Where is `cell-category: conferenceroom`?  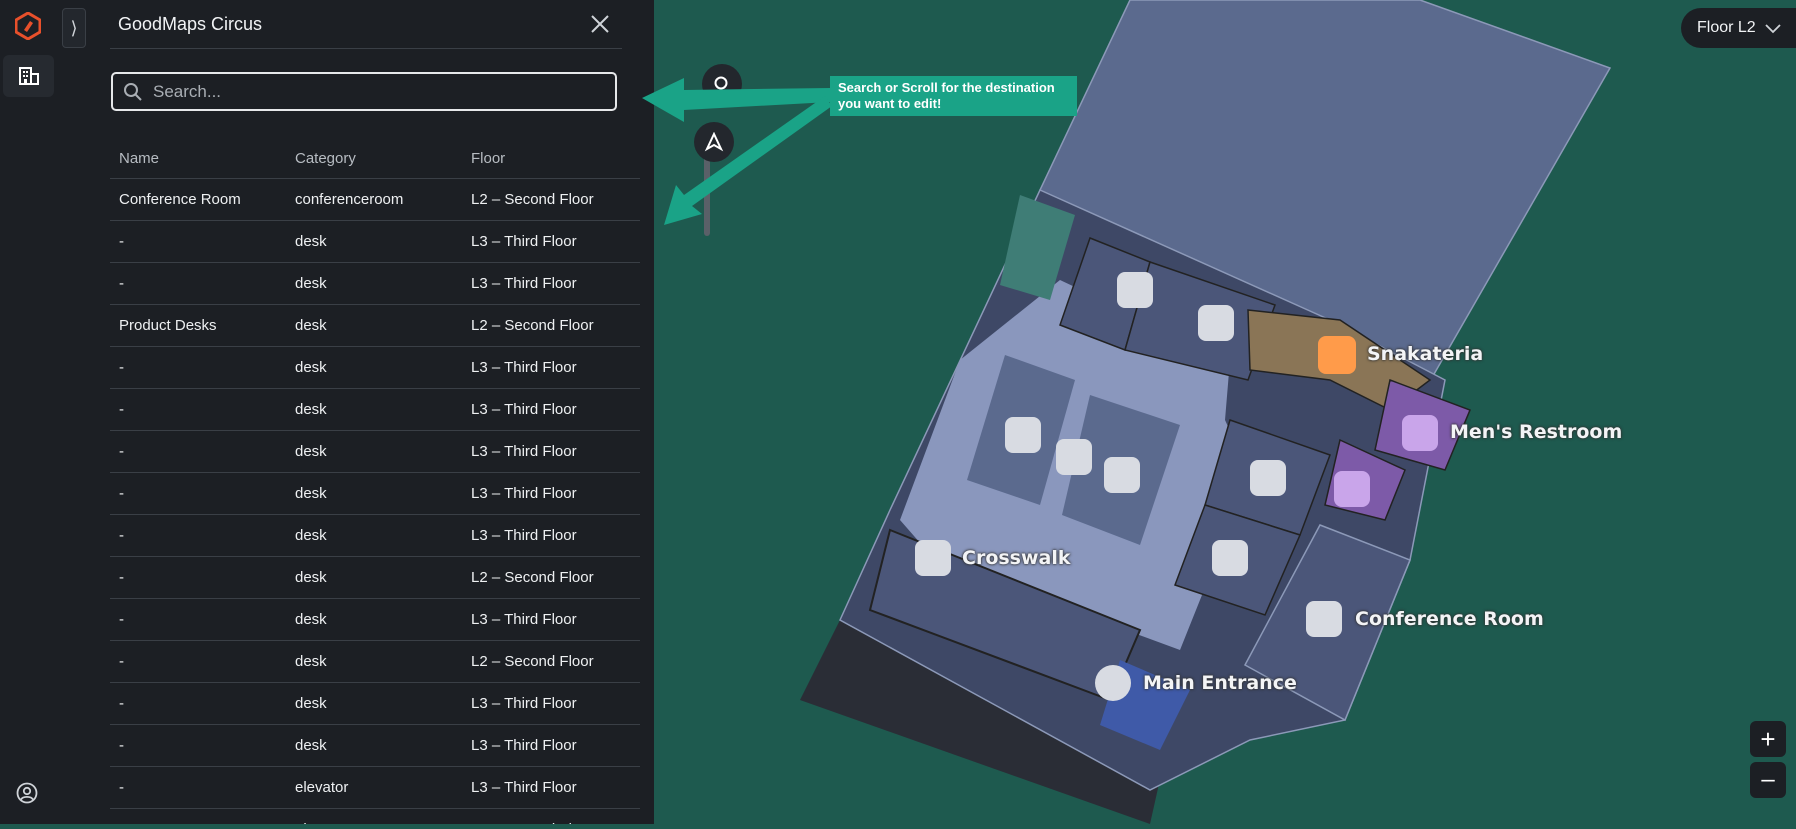
cell-category: conferenceroom is located at coordinates (349, 199).